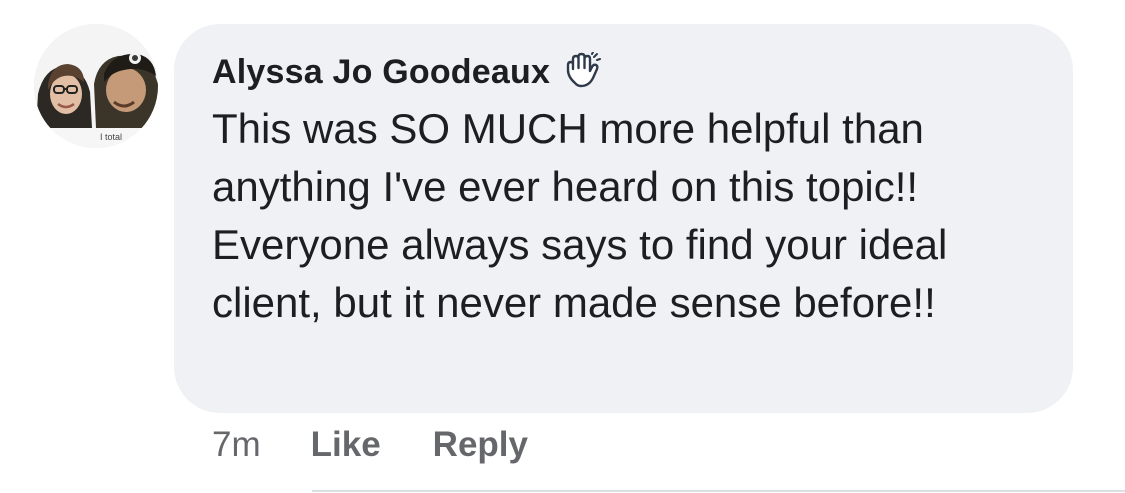  What do you see at coordinates (346, 445) in the screenshot?
I see `like-button: Like` at bounding box center [346, 445].